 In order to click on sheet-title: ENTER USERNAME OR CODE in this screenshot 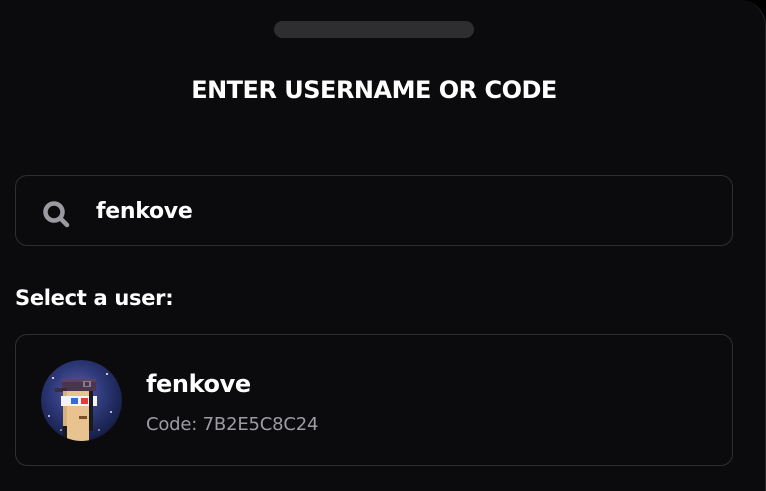, I will do `click(374, 90)`.